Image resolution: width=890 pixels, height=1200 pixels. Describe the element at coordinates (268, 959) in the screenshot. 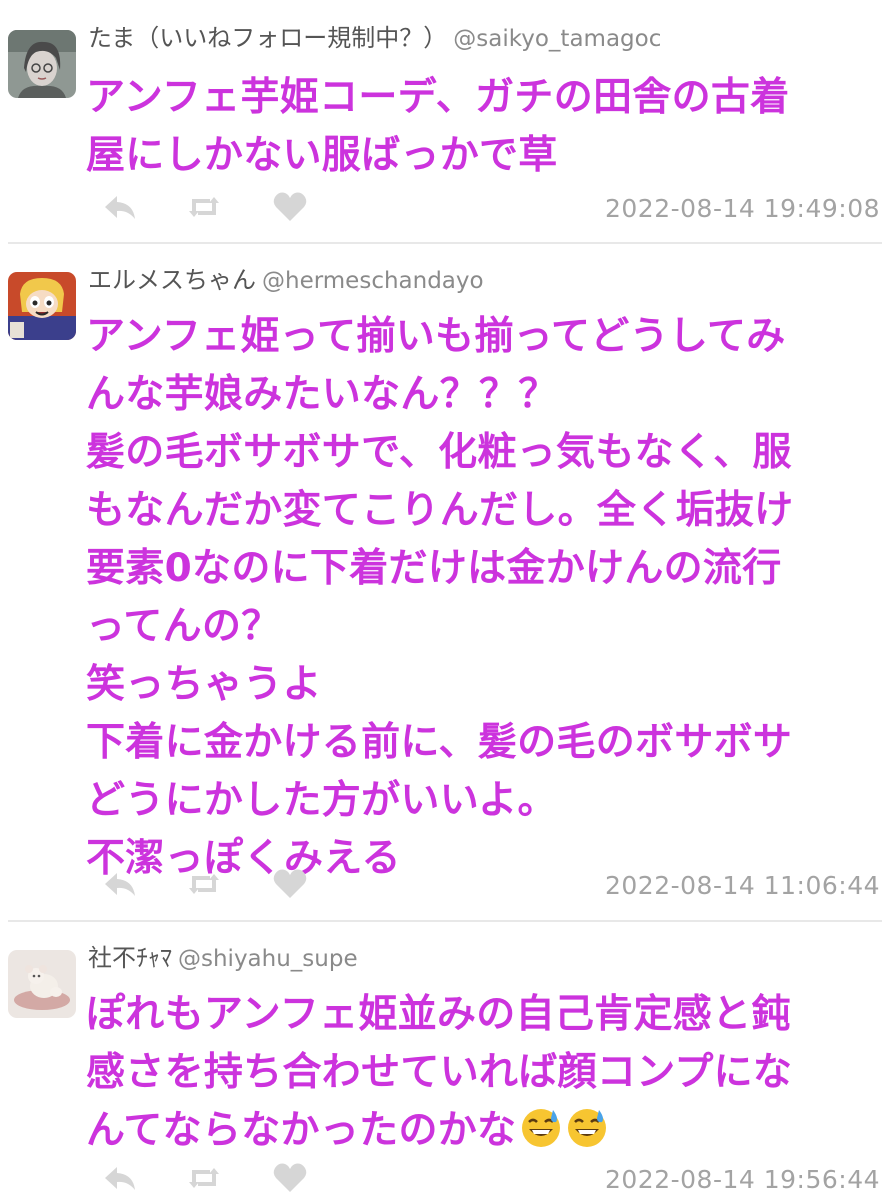

I see `user-handle: @shiyahu_supe` at that location.